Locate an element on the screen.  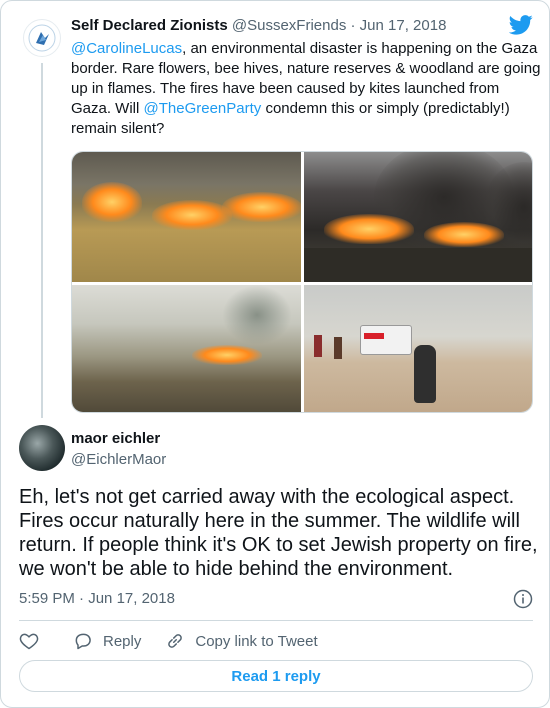
copy-link-label: Copy link to Tweet is located at coordinates (256, 641).